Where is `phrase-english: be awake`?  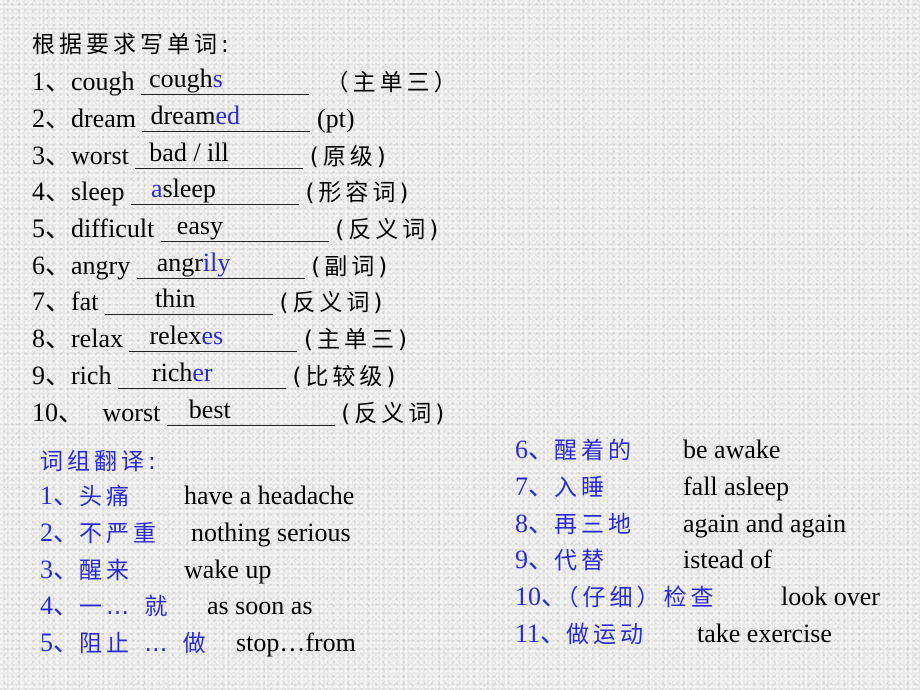
phrase-english: be awake is located at coordinates (732, 449).